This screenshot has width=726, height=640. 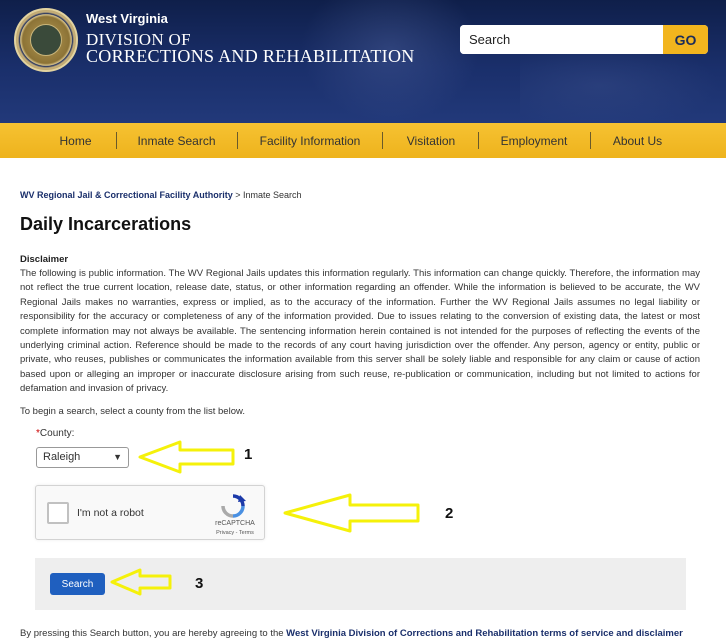 I want to click on nav-item-home: Home, so click(x=75, y=140).